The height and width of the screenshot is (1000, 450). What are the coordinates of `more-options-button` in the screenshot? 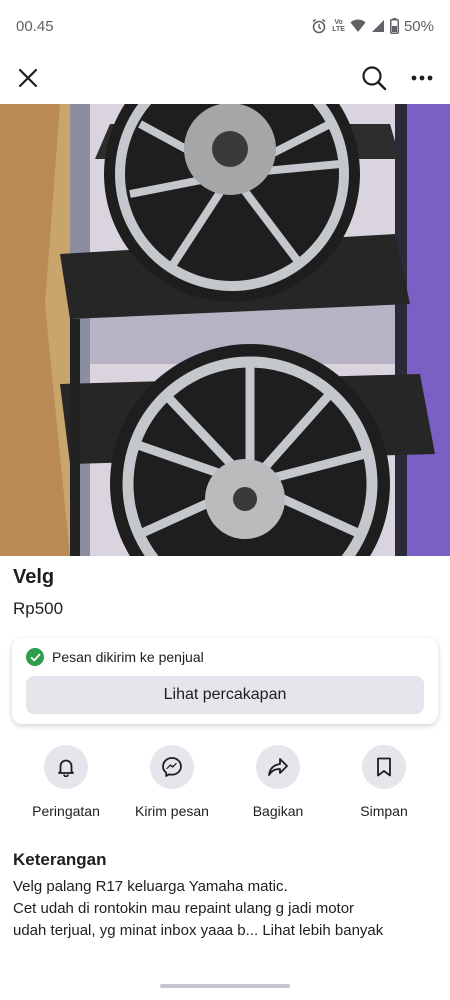 It's located at (422, 78).